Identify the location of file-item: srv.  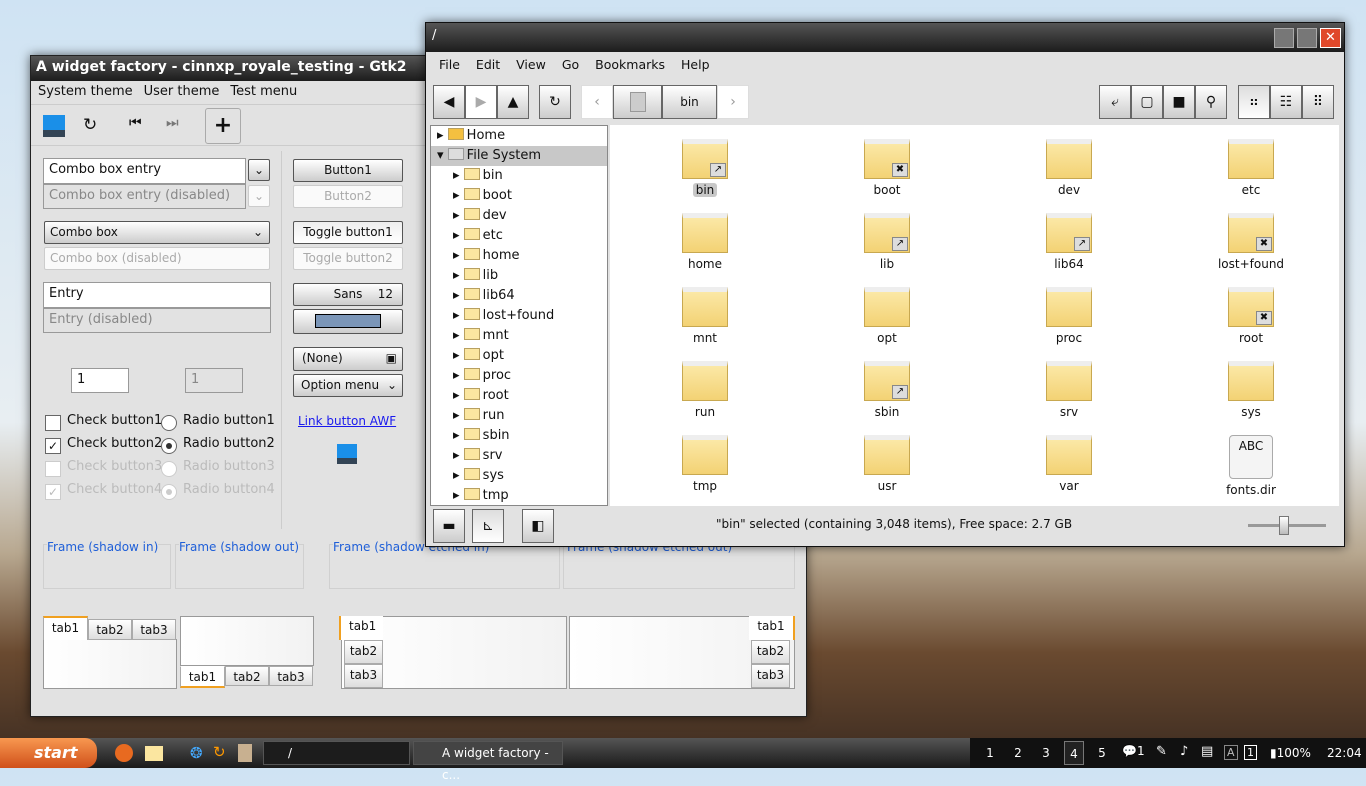
(1069, 390).